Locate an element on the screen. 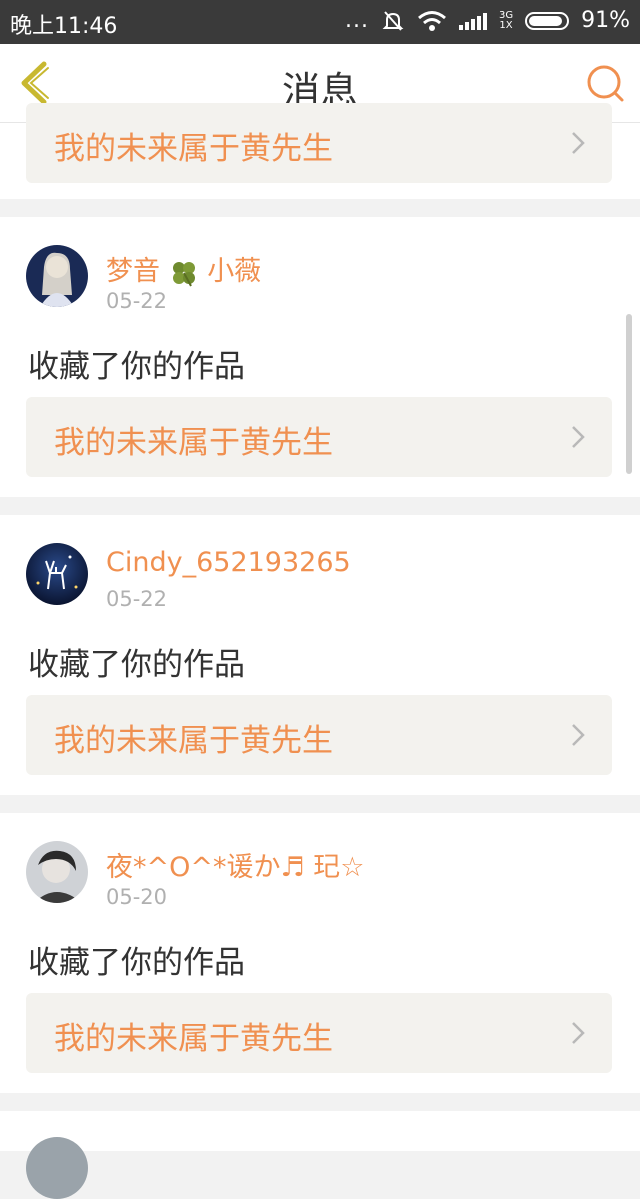 The width and height of the screenshot is (640, 1199). search-icon is located at coordinates (605, 83).